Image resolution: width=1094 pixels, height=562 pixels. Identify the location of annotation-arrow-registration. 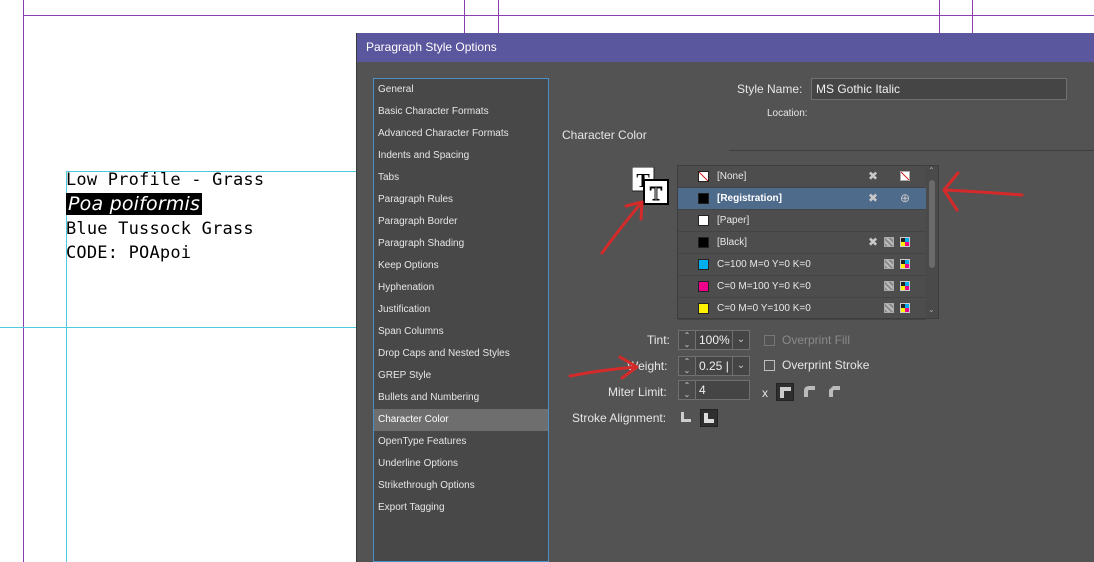
(983, 191).